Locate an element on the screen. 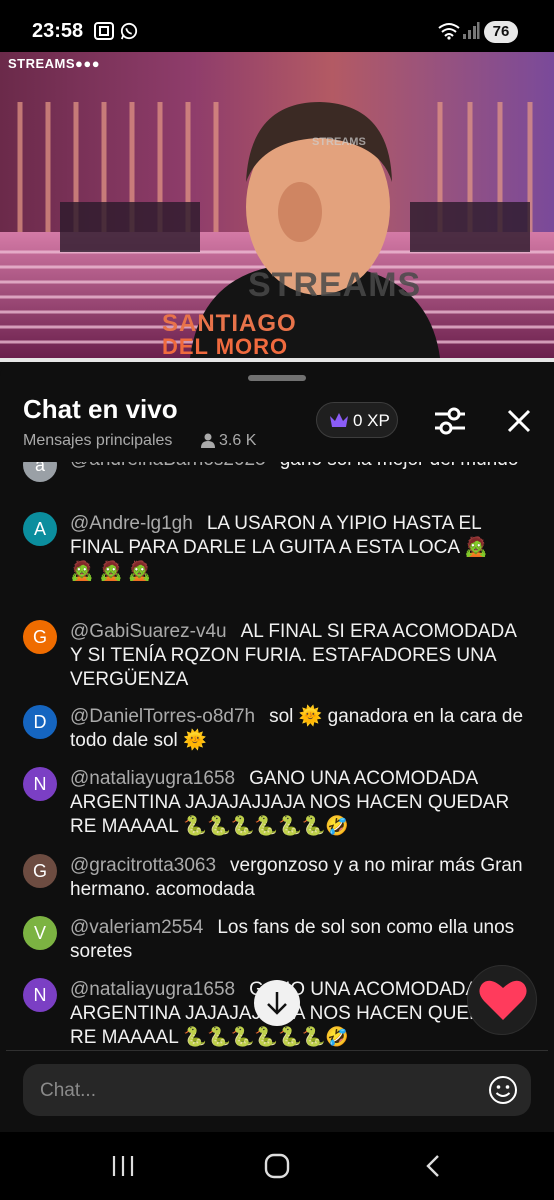  wifi-icon is located at coordinates (449, 31).